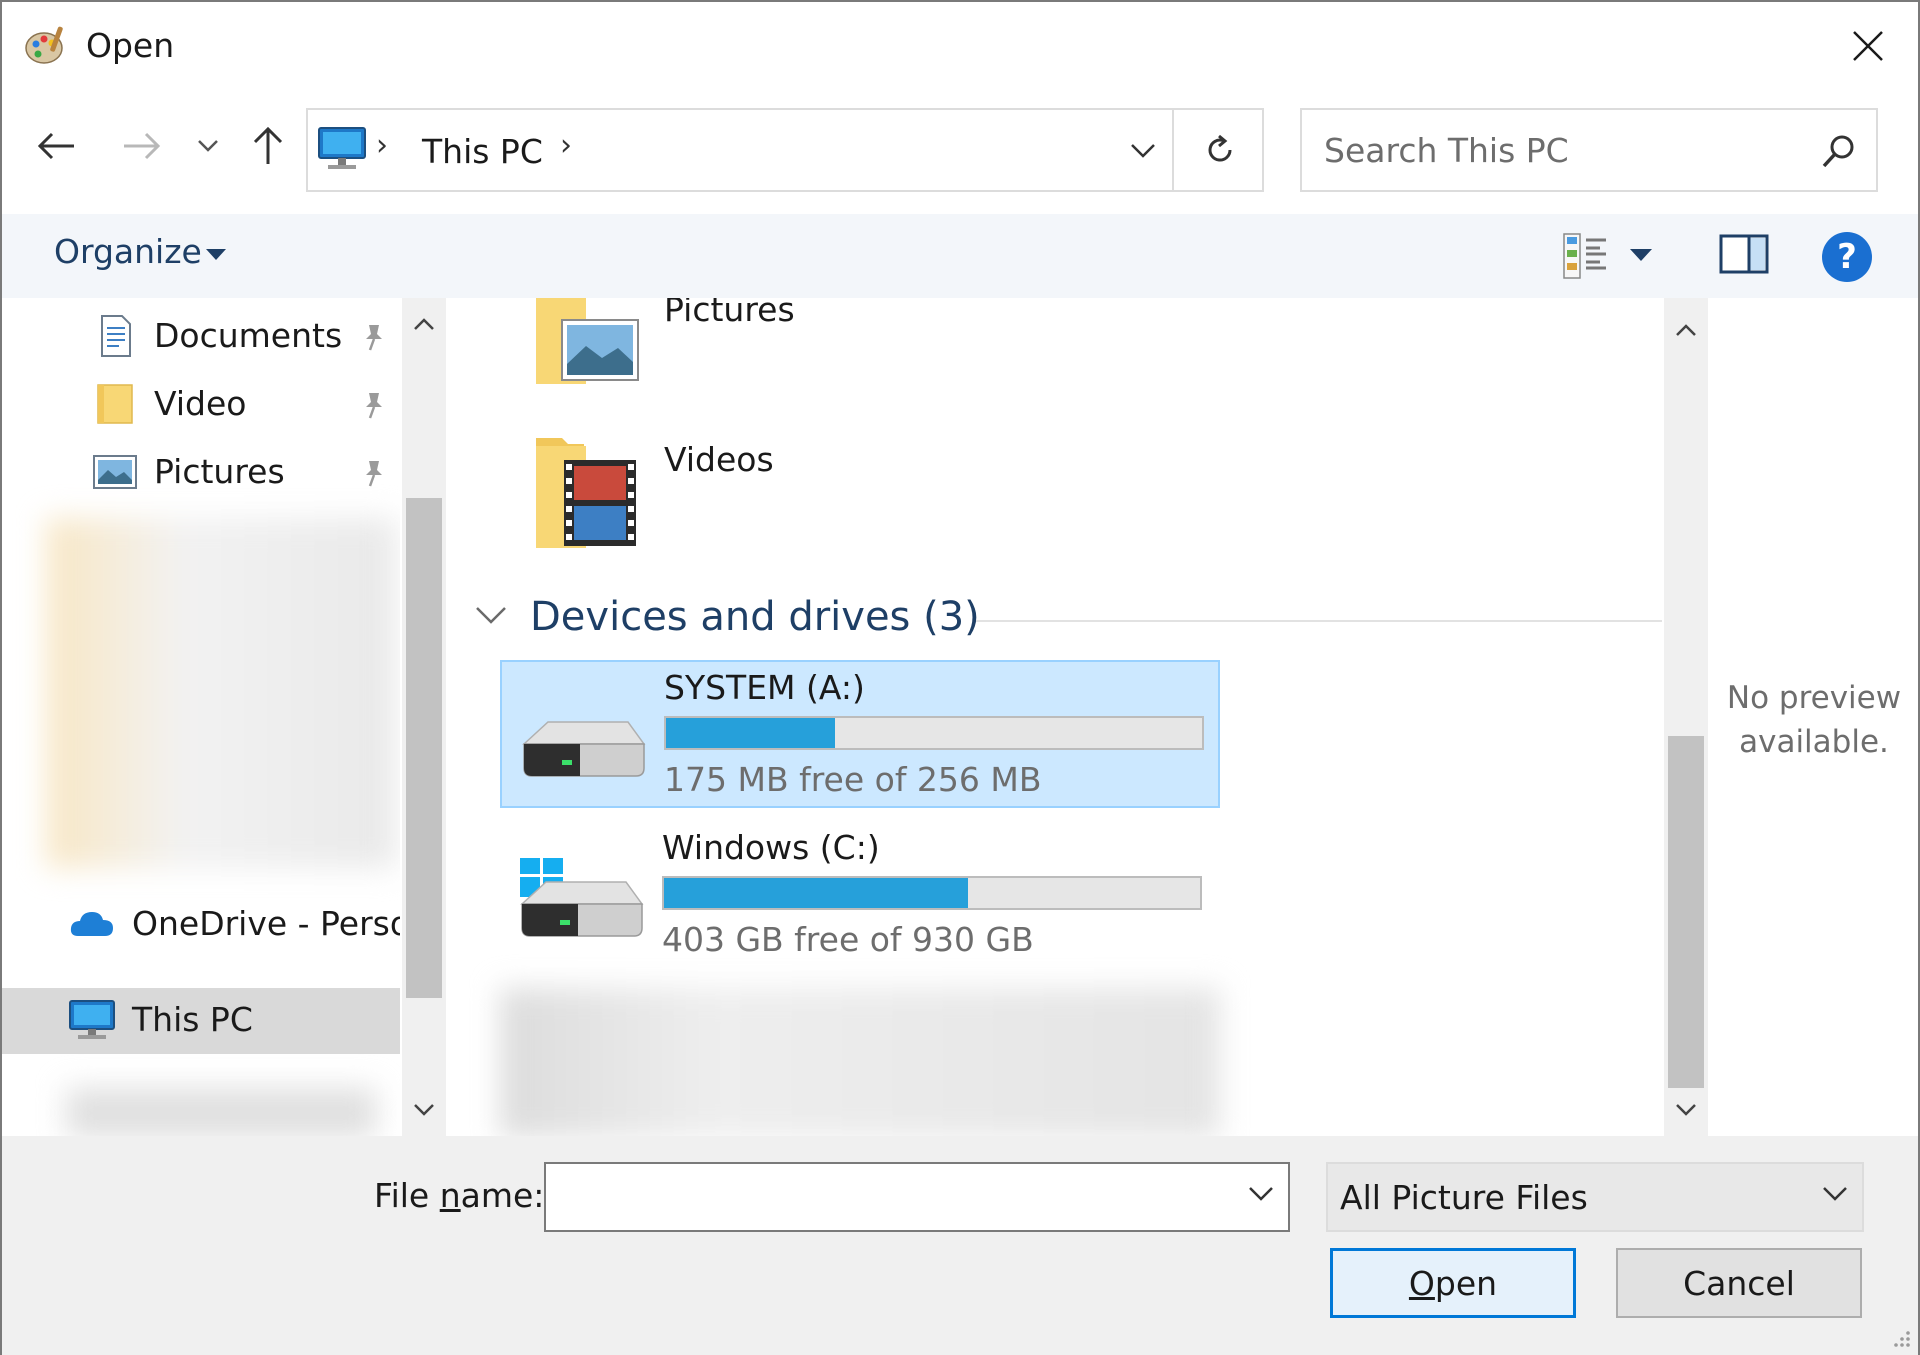 The image size is (1920, 1355). I want to click on nav-item-video: Video, so click(201, 404).